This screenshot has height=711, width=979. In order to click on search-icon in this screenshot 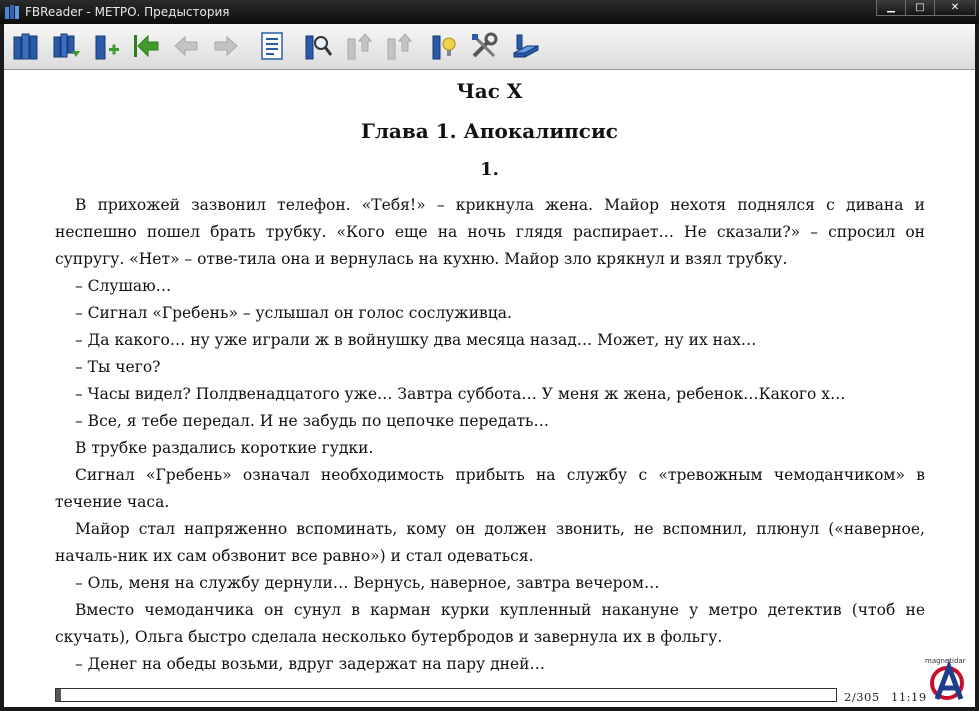, I will do `click(319, 47)`.